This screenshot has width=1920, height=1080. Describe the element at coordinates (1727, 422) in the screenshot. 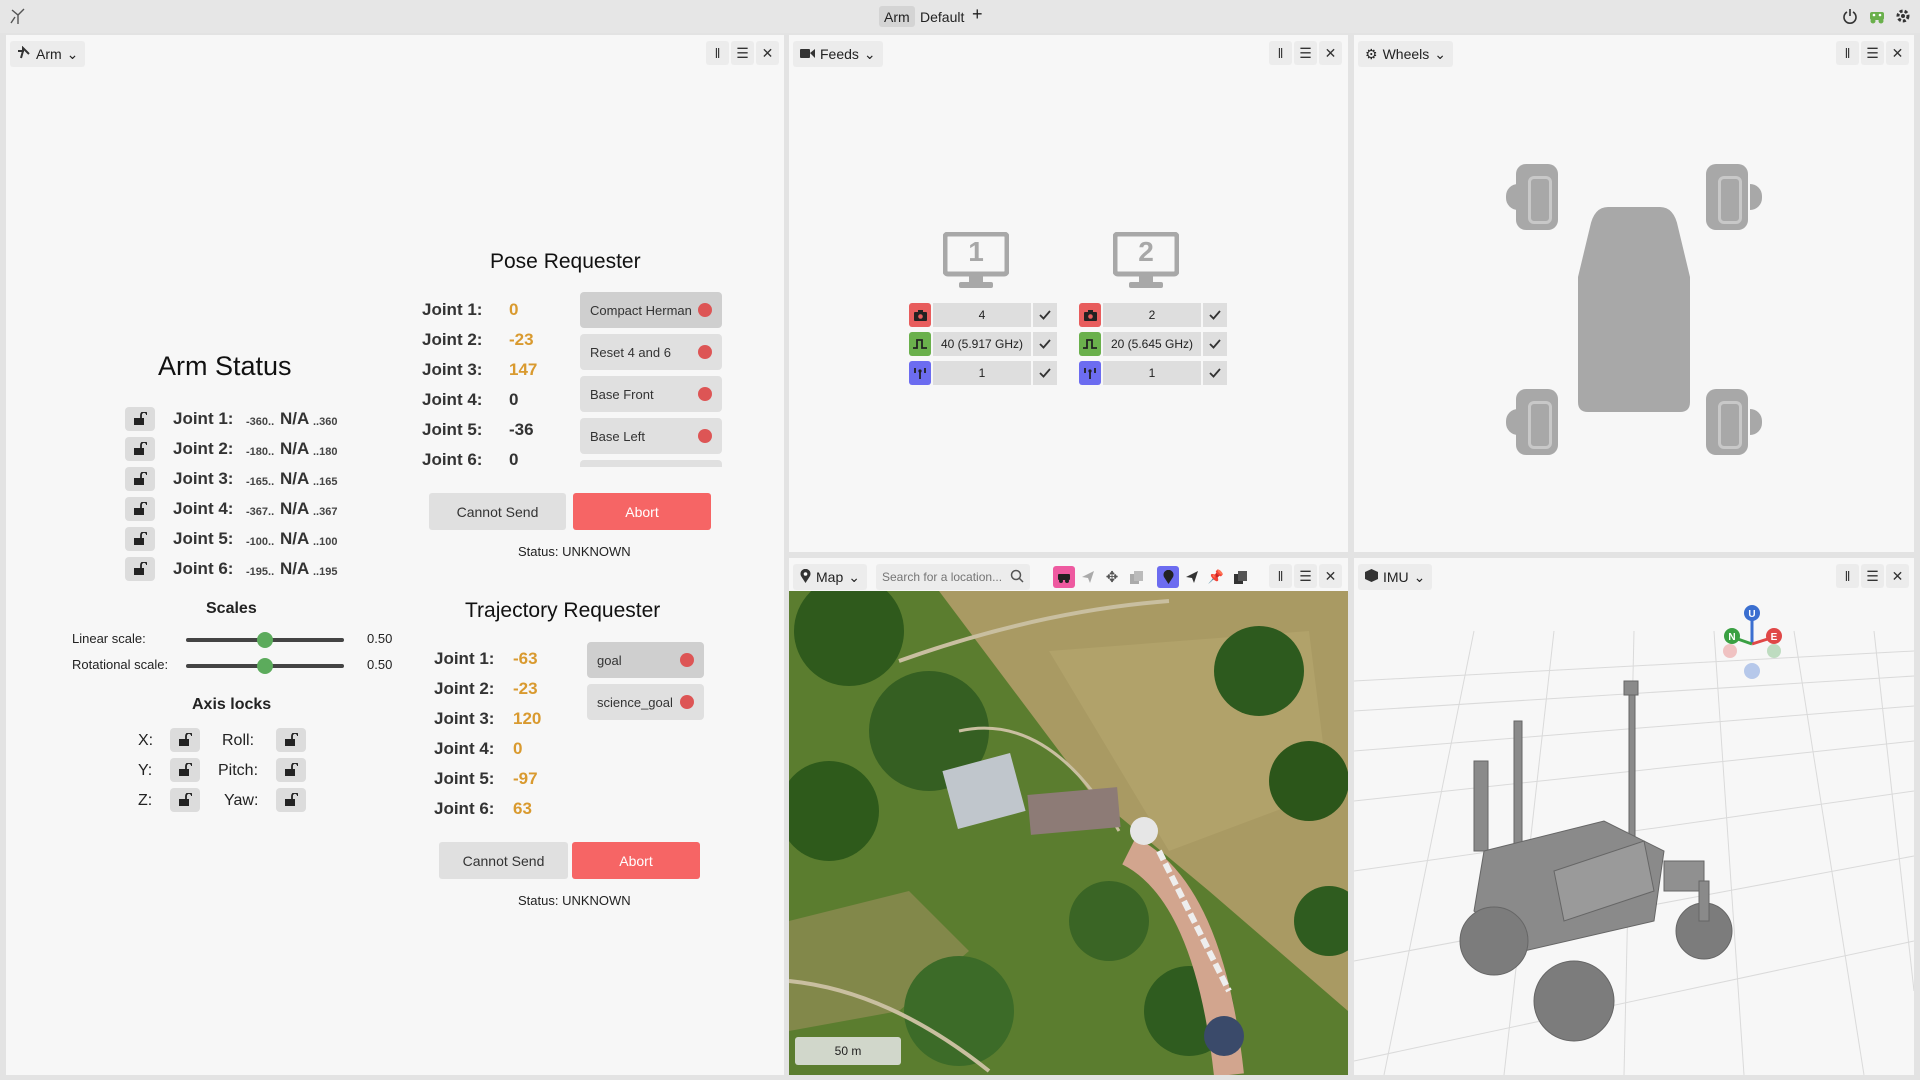

I see `wheel-rear-right` at that location.